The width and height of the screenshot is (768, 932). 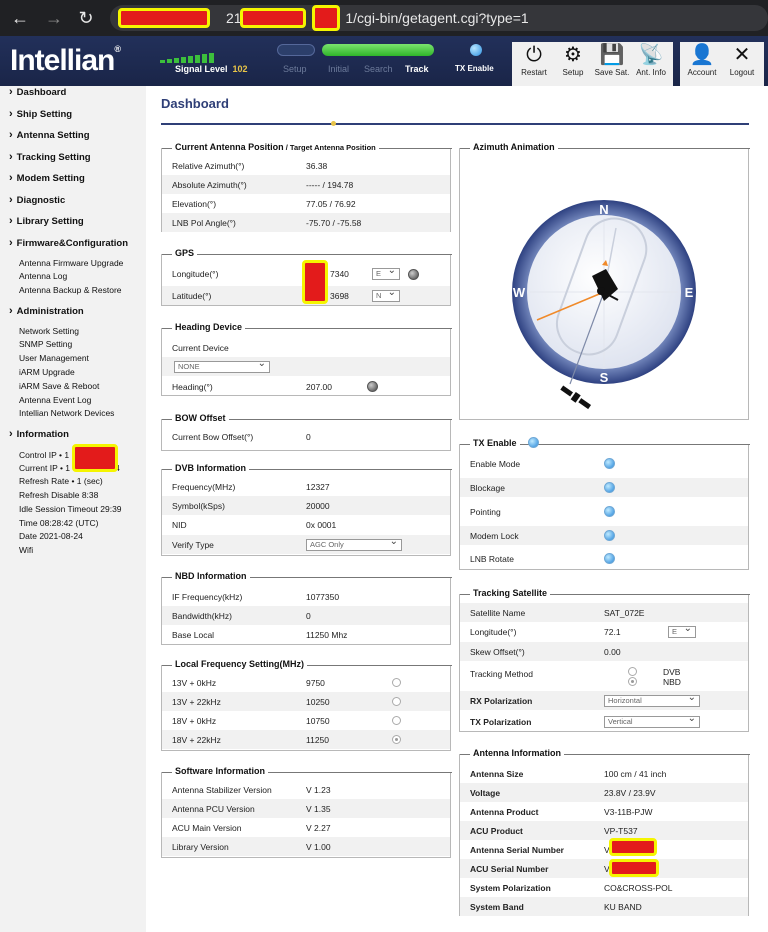 I want to click on table-row: Satellite Name SAT_072E, so click(x=604, y=612).